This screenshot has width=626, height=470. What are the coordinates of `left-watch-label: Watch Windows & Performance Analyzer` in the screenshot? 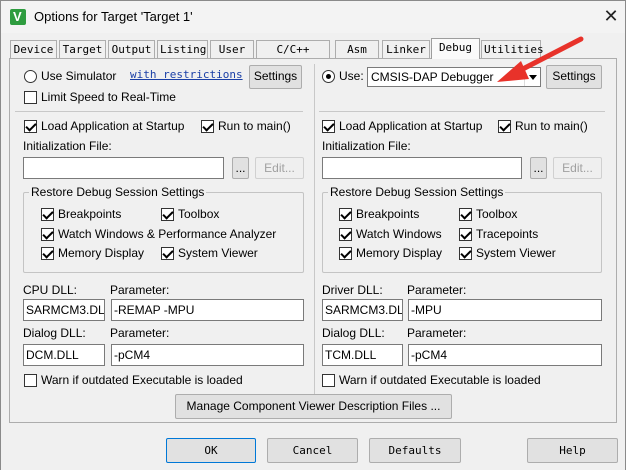 It's located at (167, 234).